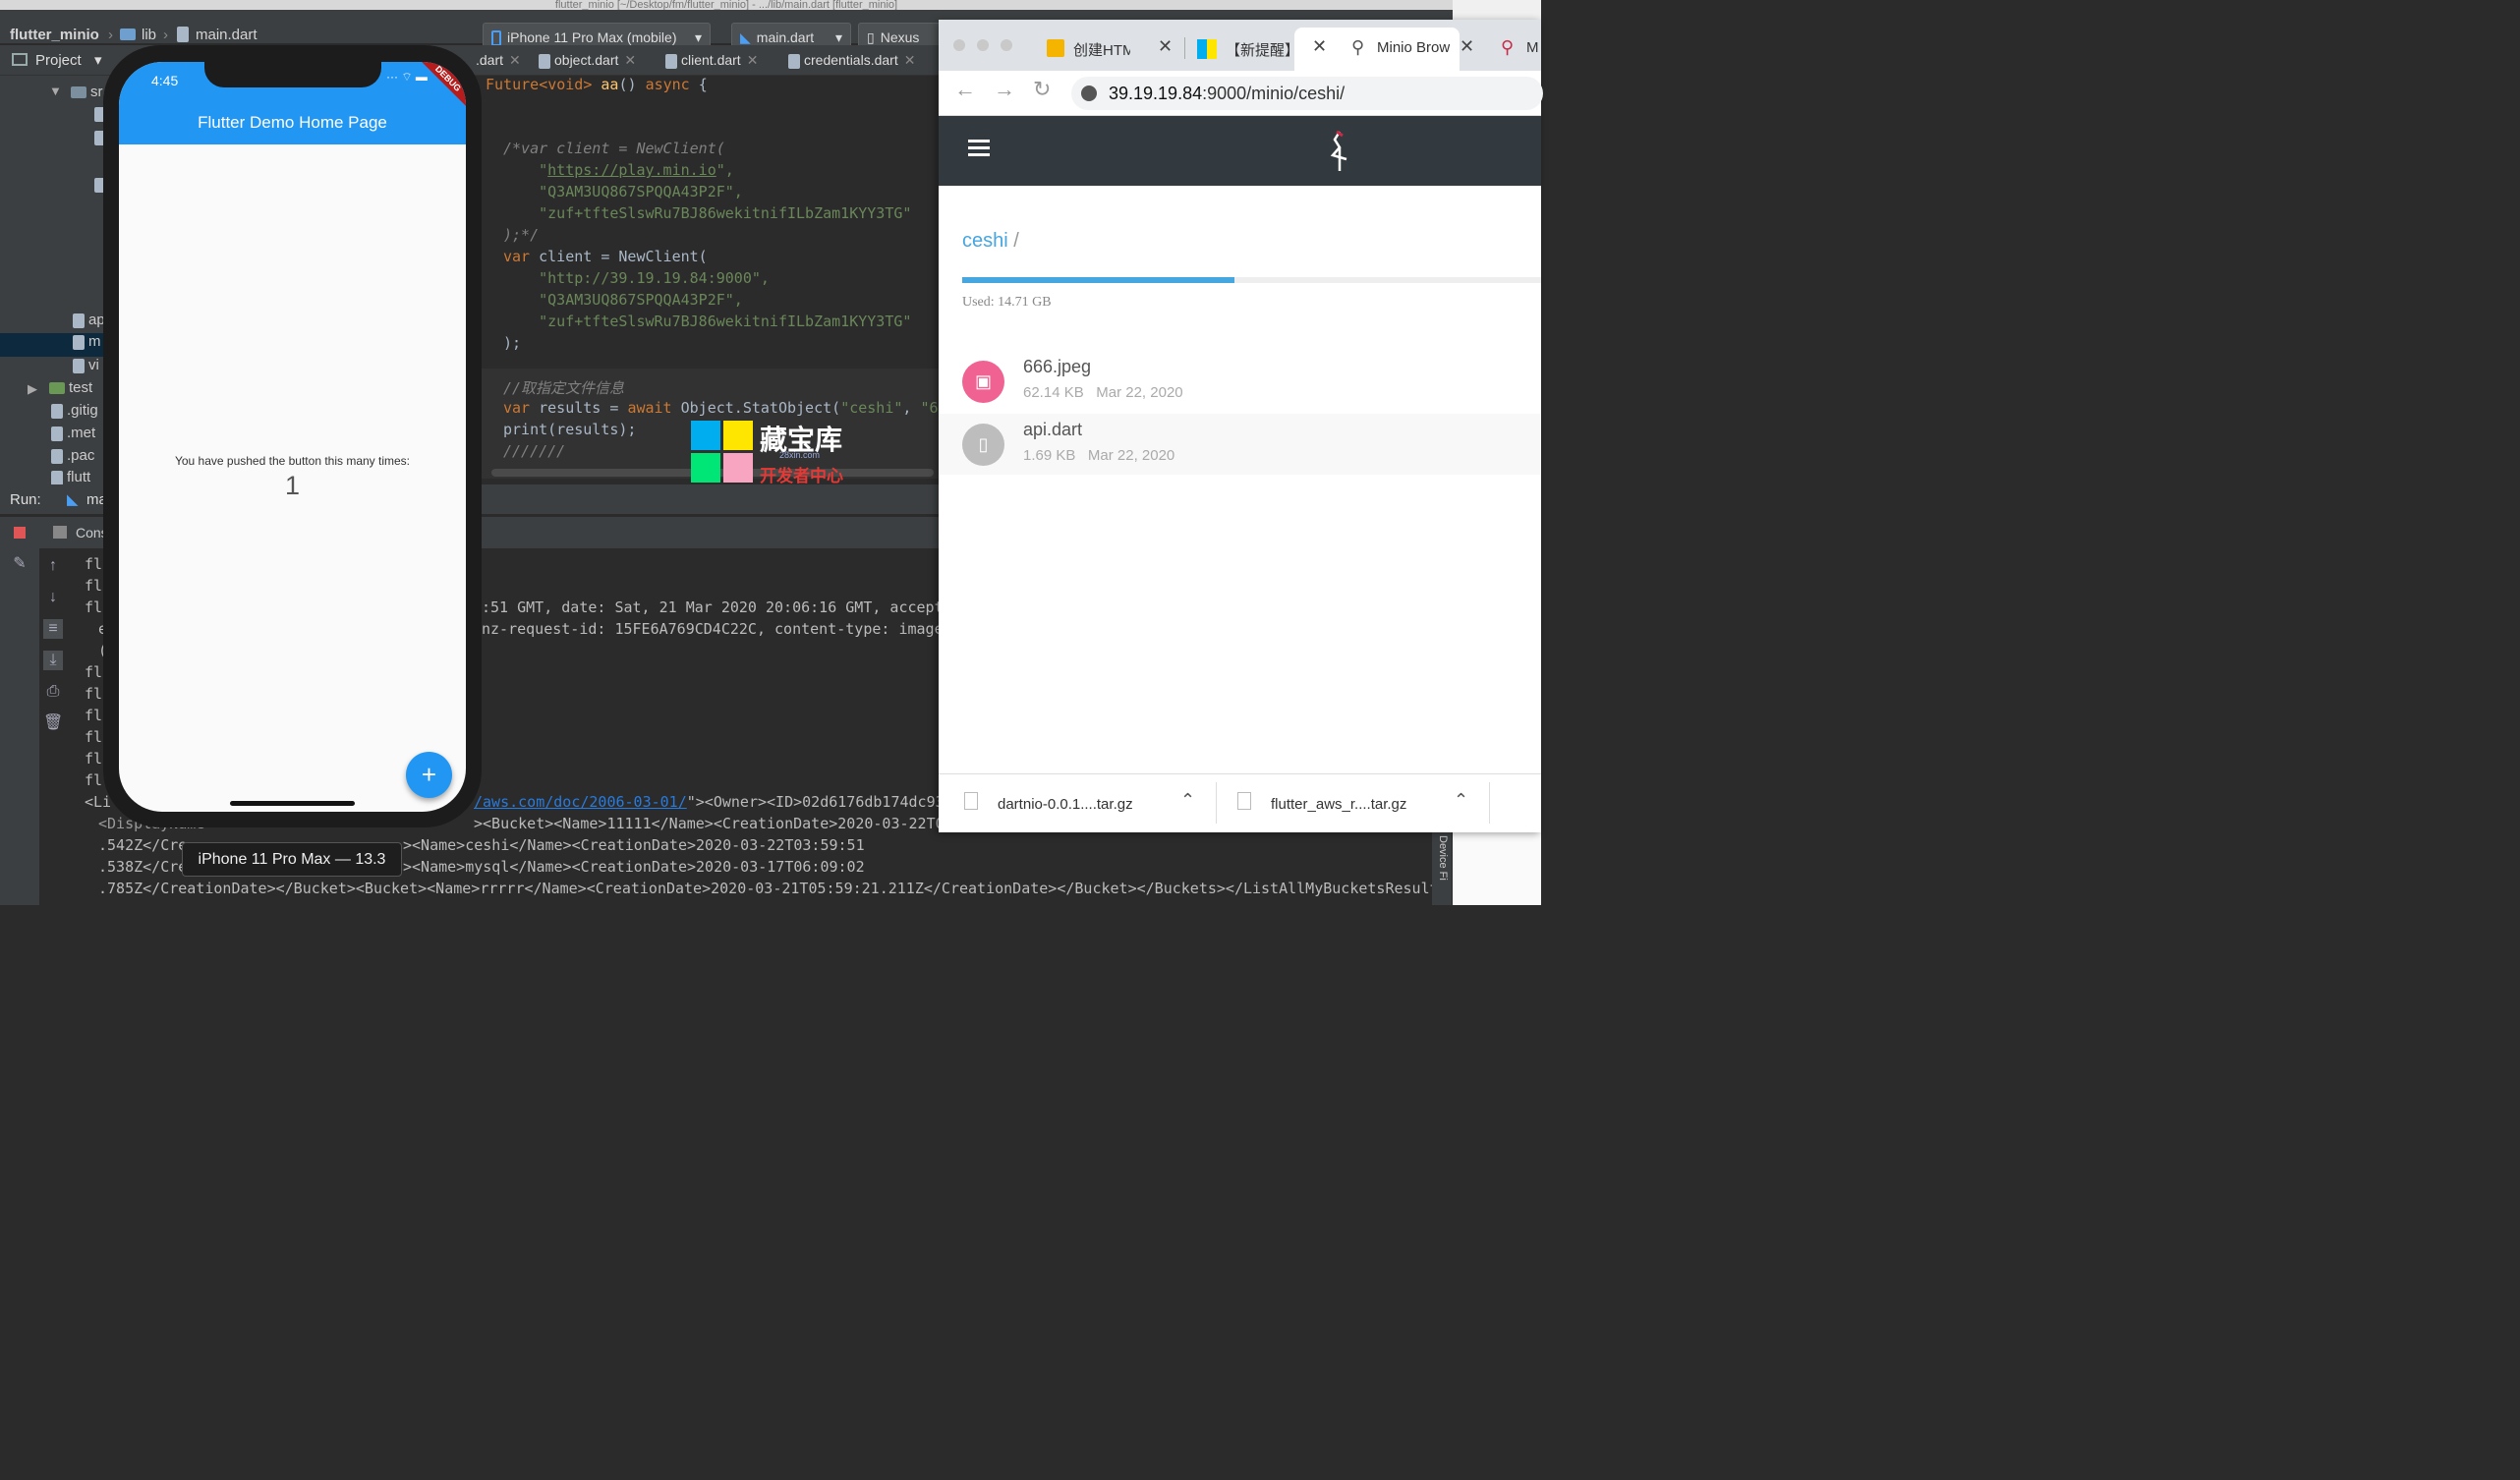 The image size is (2520, 1480). Describe the element at coordinates (32, 388) in the screenshot. I see `tree-collapse-icon: ▶` at that location.